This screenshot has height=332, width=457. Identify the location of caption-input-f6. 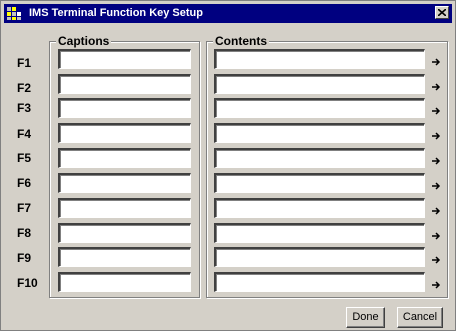
(124, 183).